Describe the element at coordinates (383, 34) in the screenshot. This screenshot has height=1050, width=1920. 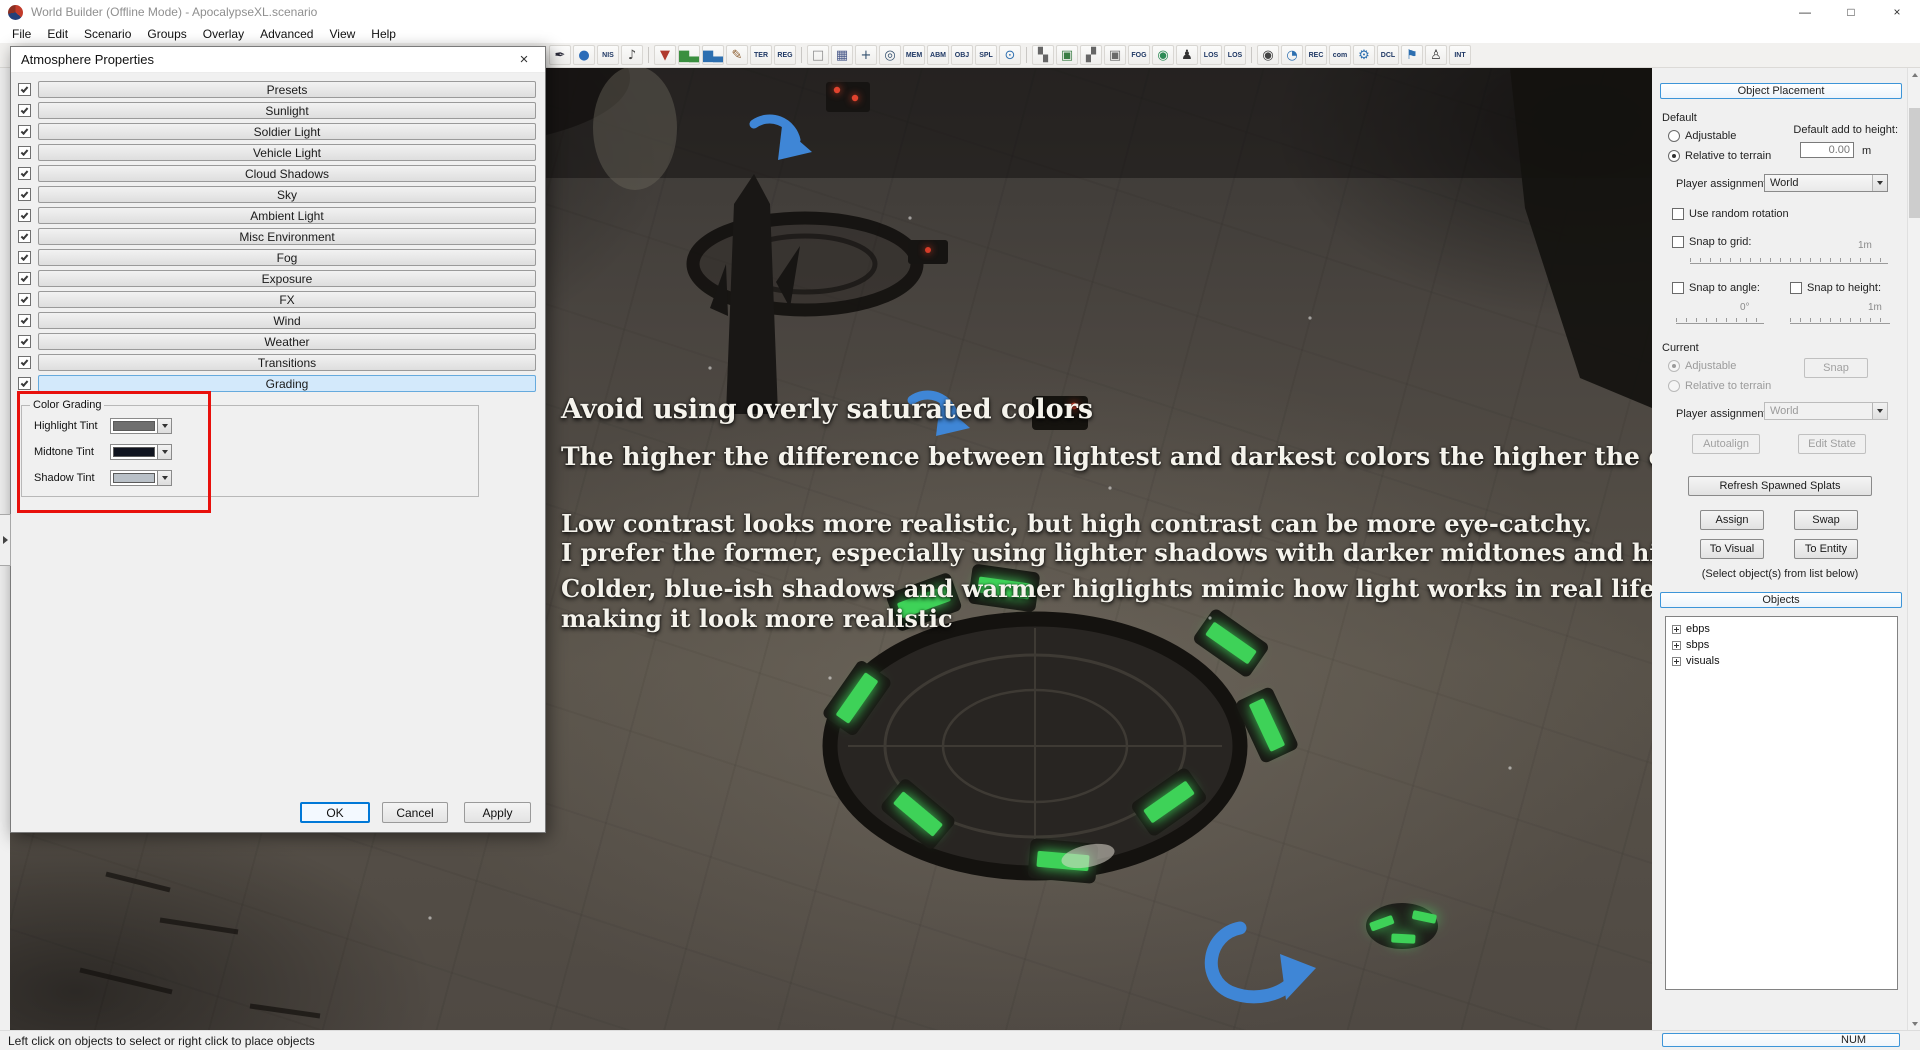
I see `menu-item: Help` at that location.